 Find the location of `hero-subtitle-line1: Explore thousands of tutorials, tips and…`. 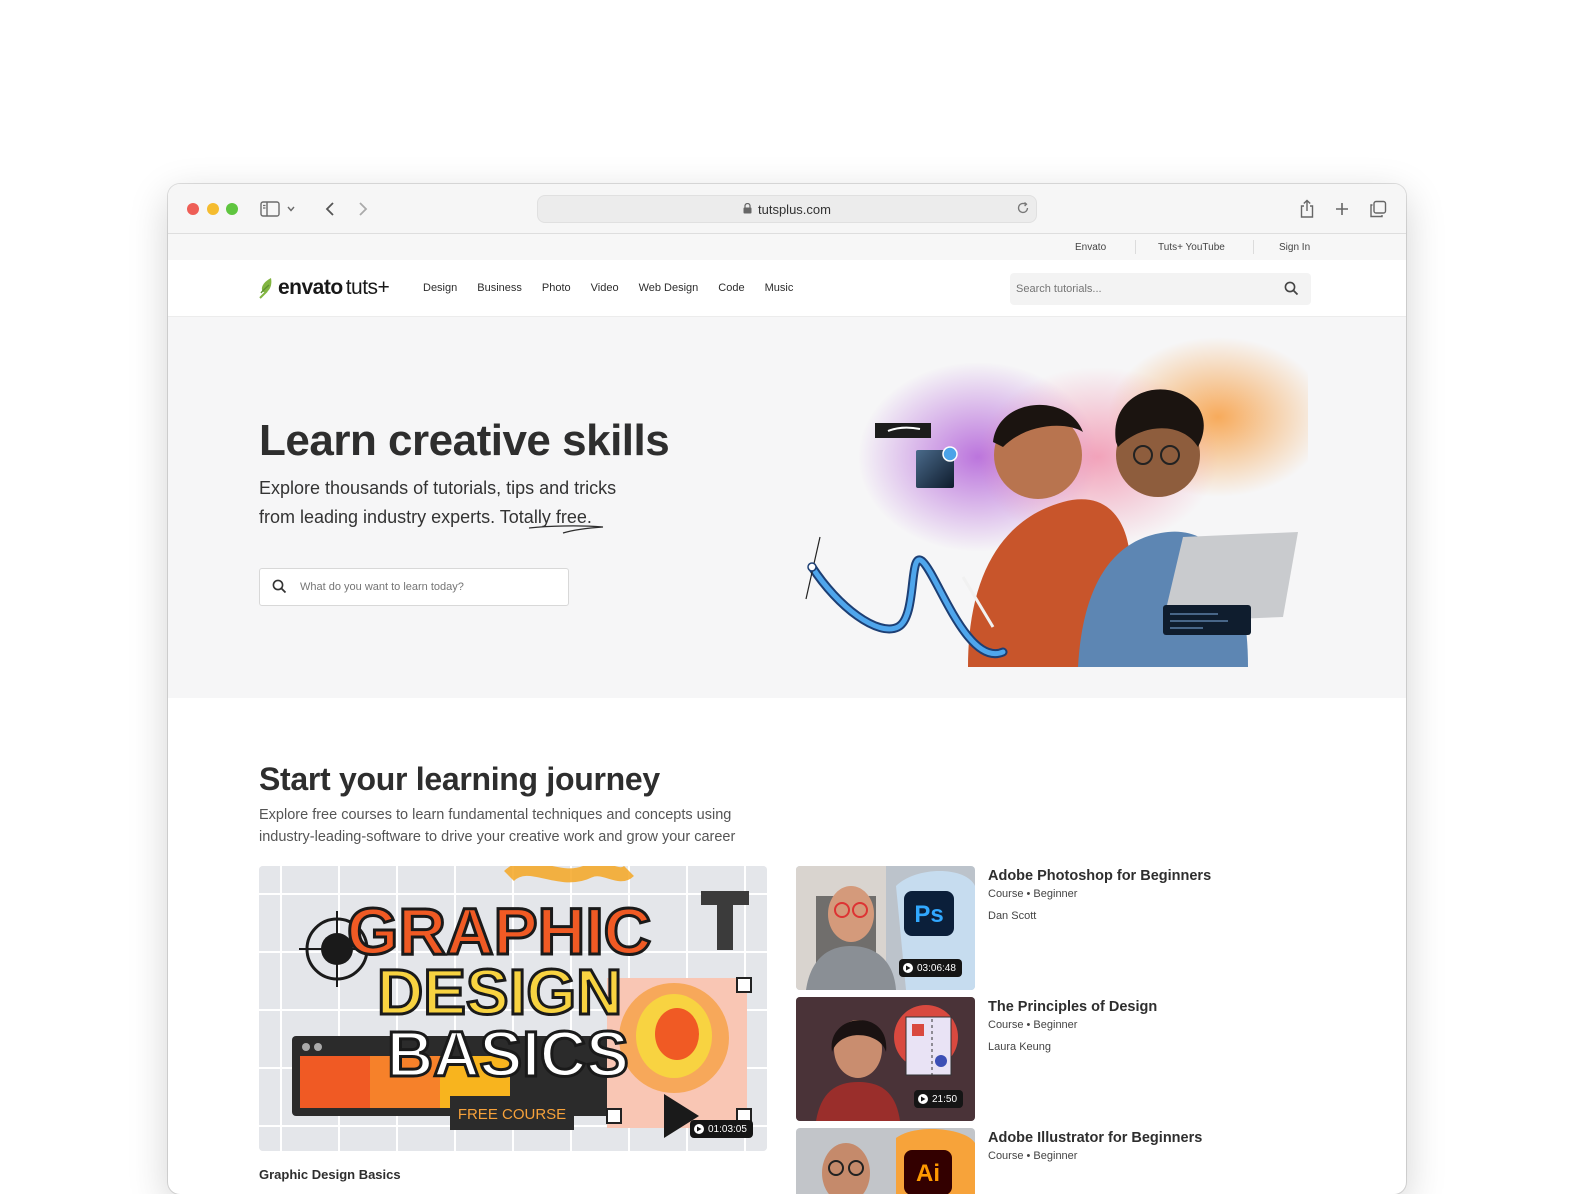

hero-subtitle-line1: Explore thousands of tutorials, tips and… is located at coordinates (438, 488).